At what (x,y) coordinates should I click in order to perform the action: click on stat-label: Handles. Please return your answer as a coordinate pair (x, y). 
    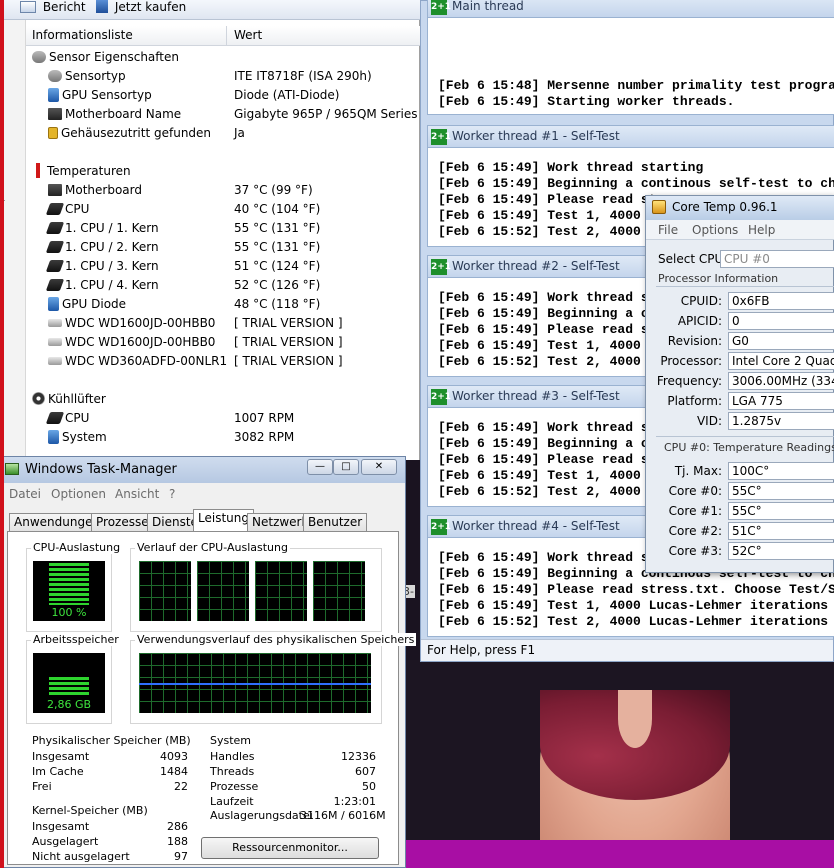
    Looking at the image, I should click on (232, 756).